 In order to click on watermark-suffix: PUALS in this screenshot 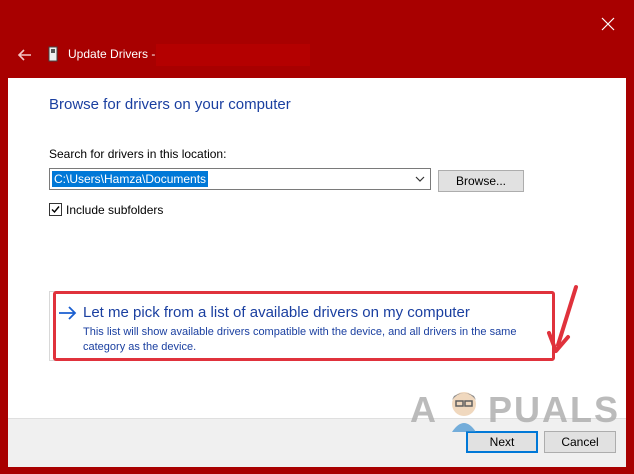, I will do `click(554, 409)`.